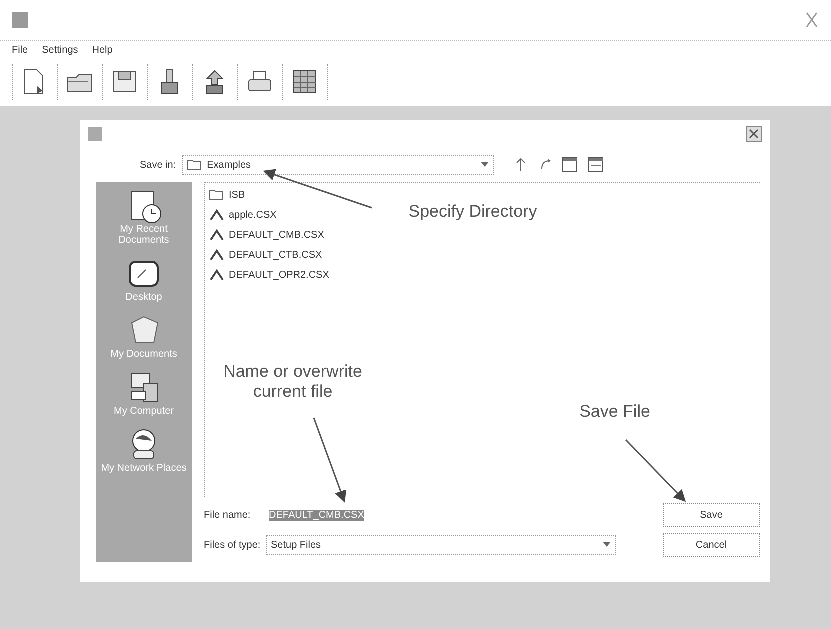  I want to click on menu-item: Help, so click(102, 50).